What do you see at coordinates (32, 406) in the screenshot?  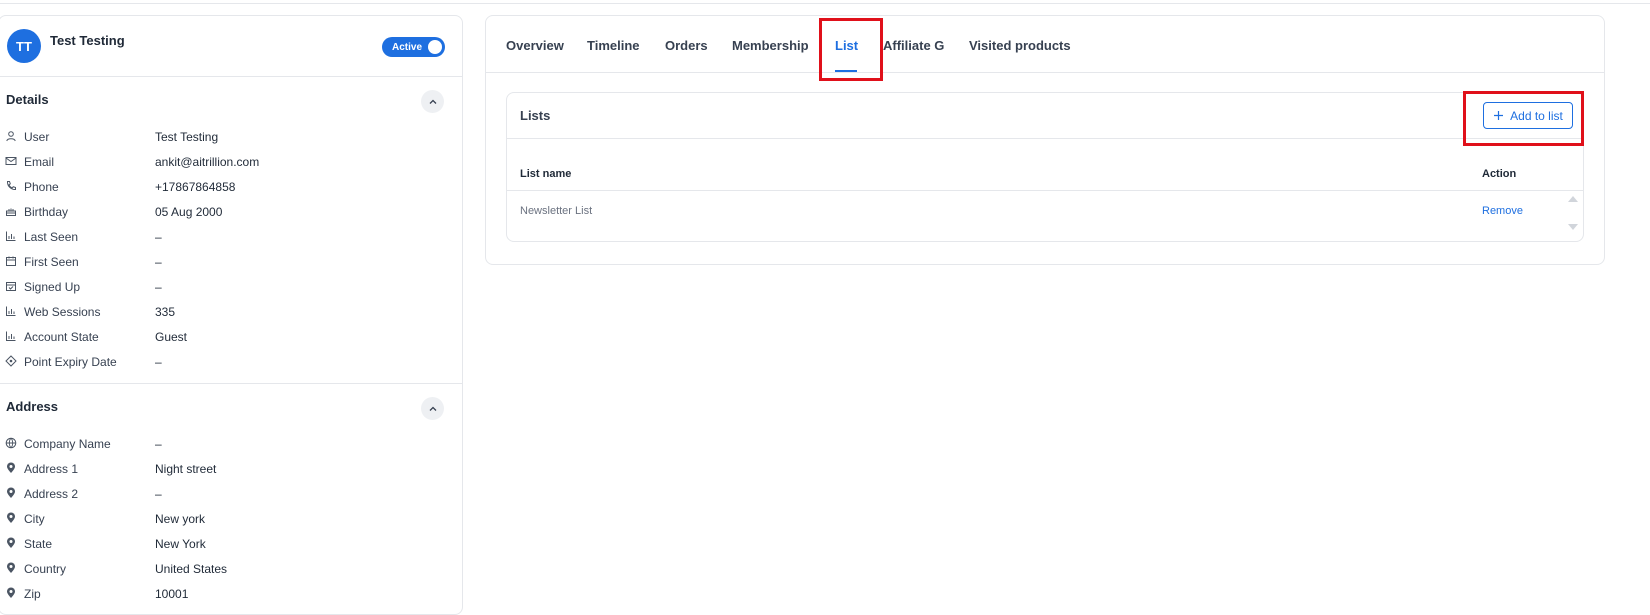 I see `address-title: Address` at bounding box center [32, 406].